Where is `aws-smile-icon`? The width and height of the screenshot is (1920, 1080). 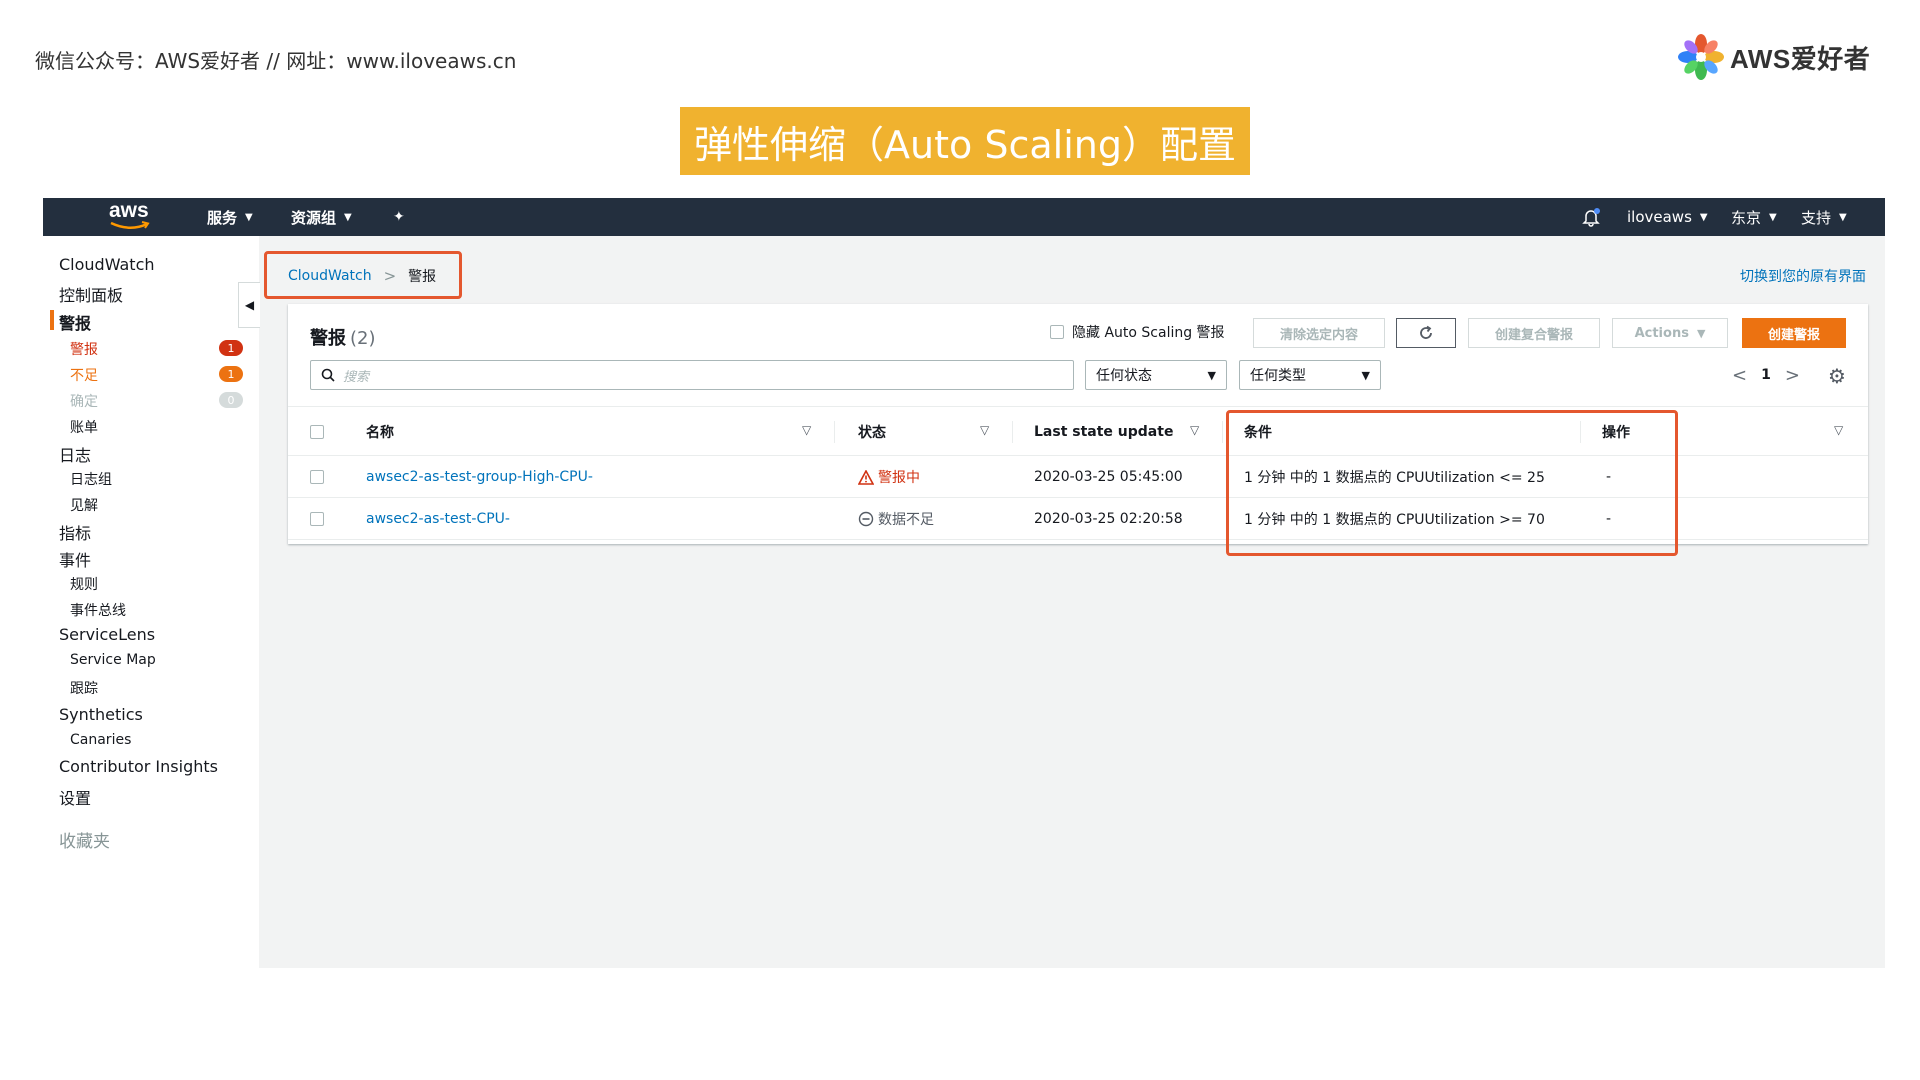 aws-smile-icon is located at coordinates (130, 225).